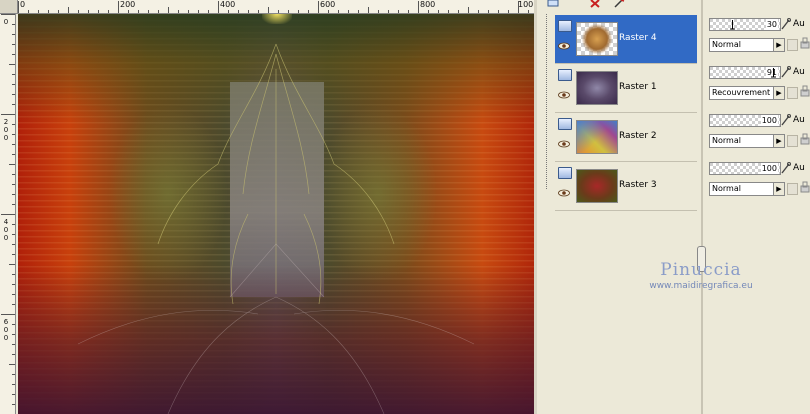 The image size is (810, 414). What do you see at coordinates (535, 207) in the screenshot?
I see `canvas-scrollbar` at bounding box center [535, 207].